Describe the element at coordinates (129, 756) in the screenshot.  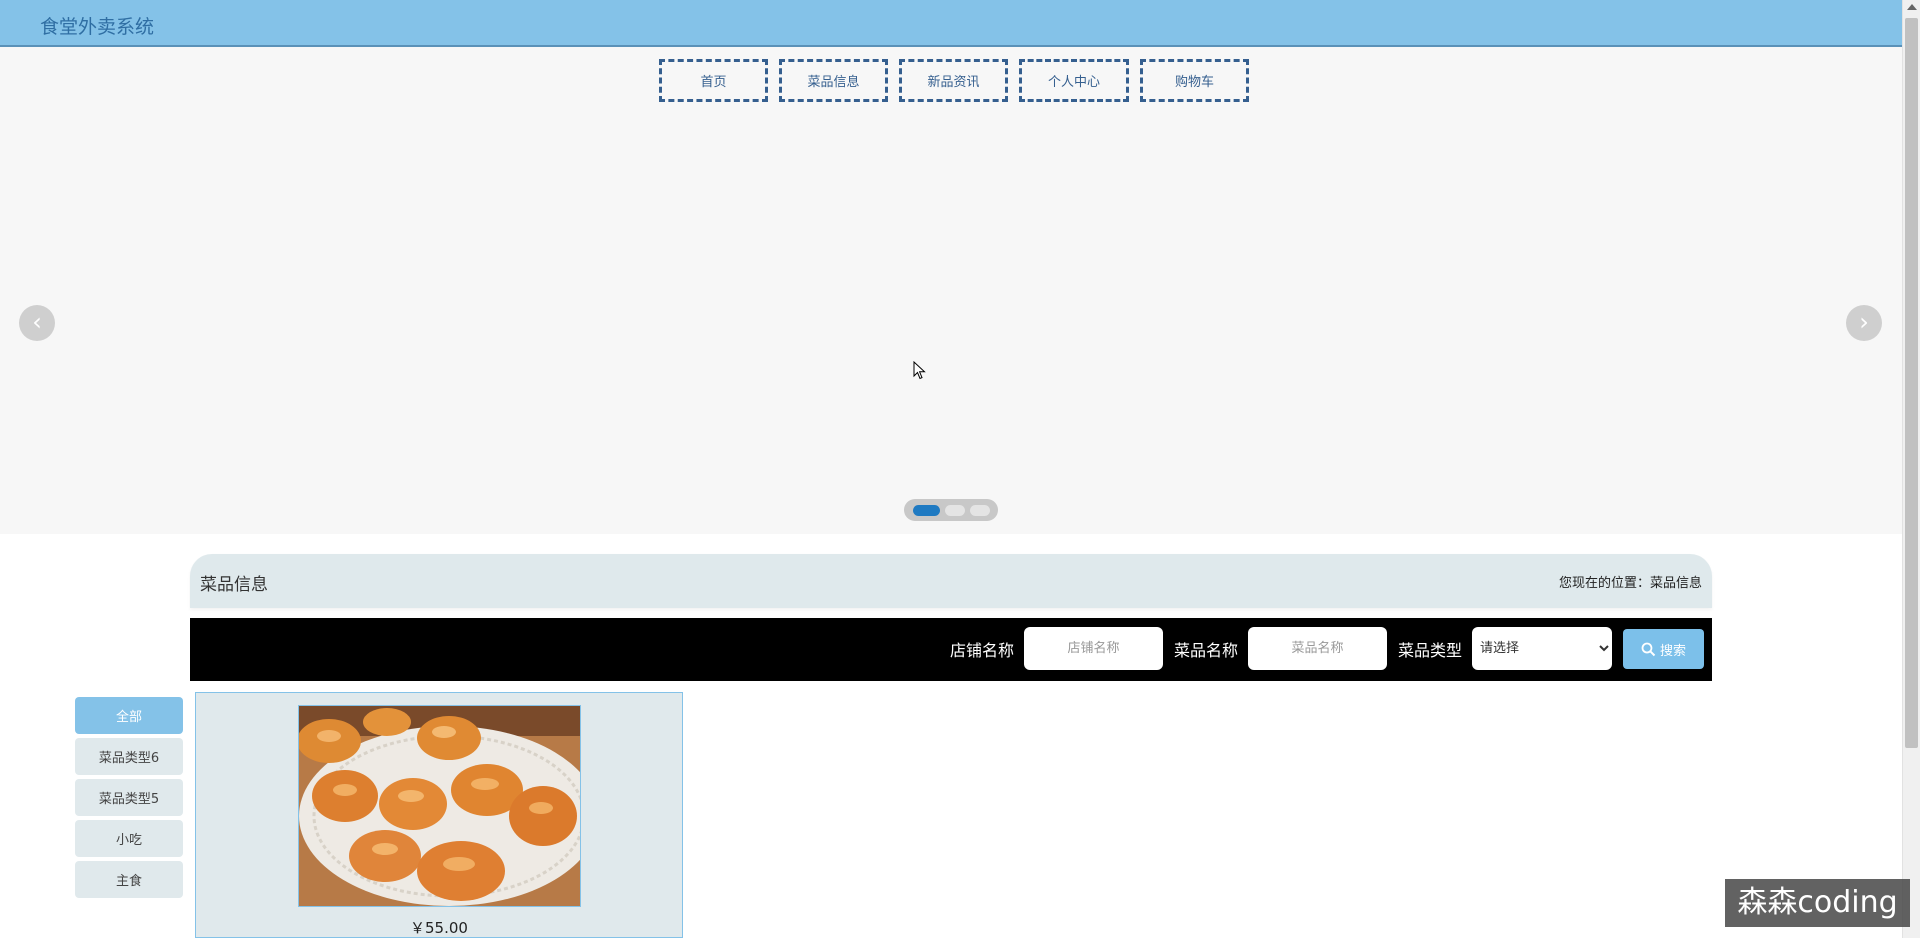
I see `category-type6: 菜品类型6` at that location.